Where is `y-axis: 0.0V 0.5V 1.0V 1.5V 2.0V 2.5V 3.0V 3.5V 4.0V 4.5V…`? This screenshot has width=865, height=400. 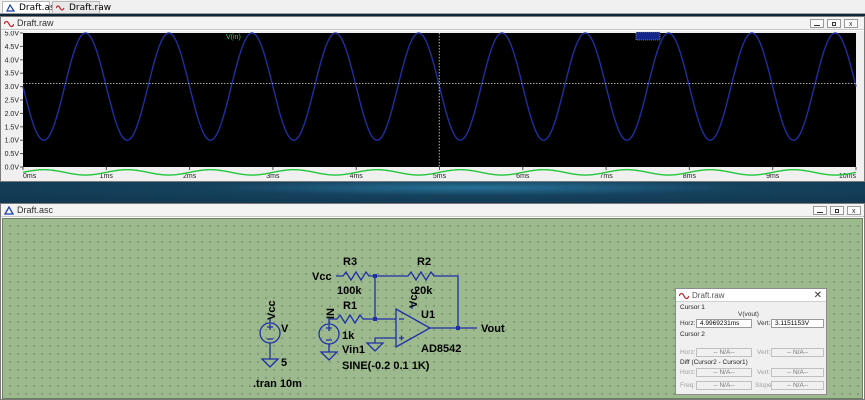
y-axis: 0.0V 0.5V 1.0V 1.5V 2.0V 2.5V 3.0V 3.5V 4.0V 4.5V… is located at coordinates (14, 101).